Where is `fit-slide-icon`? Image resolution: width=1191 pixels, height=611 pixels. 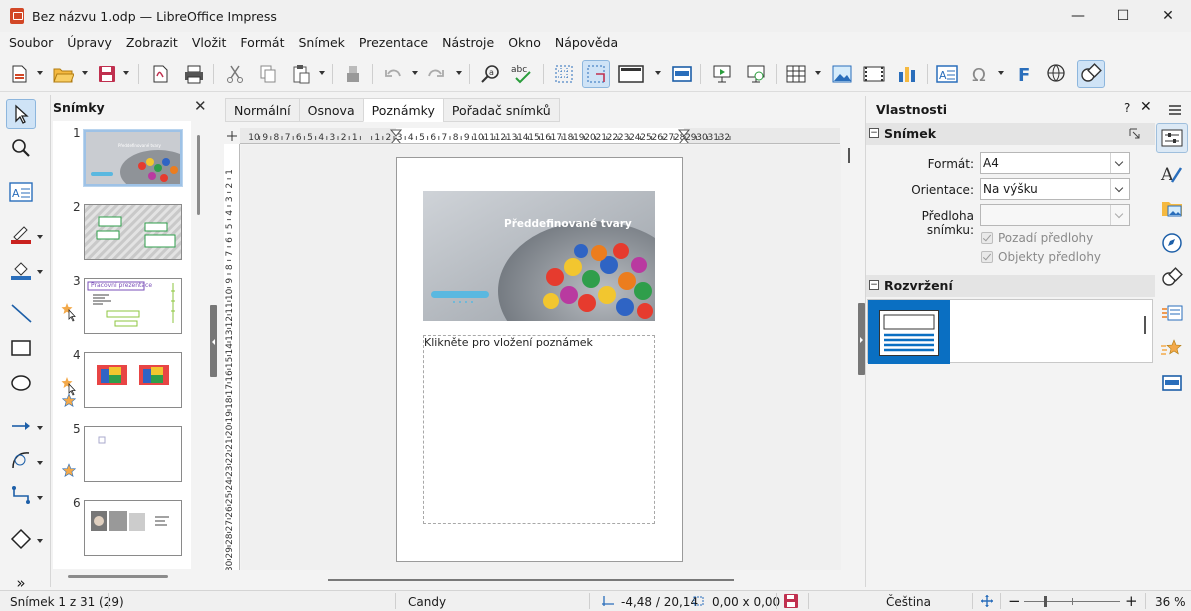
fit-slide-icon is located at coordinates (987, 601).